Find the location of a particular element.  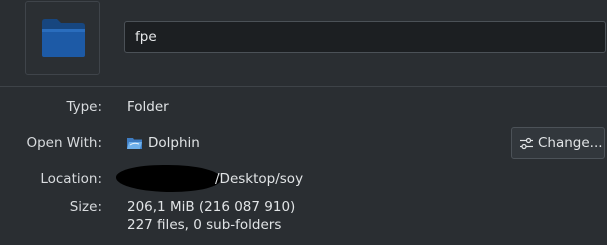

redacted-path-mark is located at coordinates (168, 178).